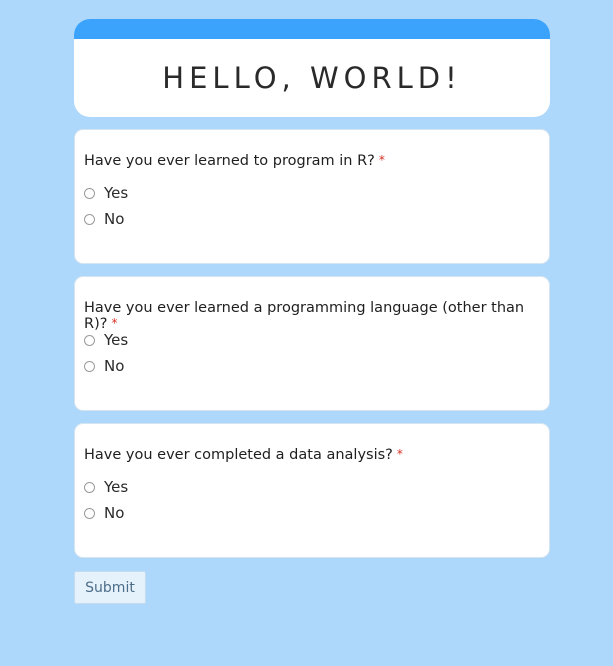 The width and height of the screenshot is (613, 666). Describe the element at coordinates (229, 161) in the screenshot. I see `question-label: Have you ever learned to program in R?` at that location.